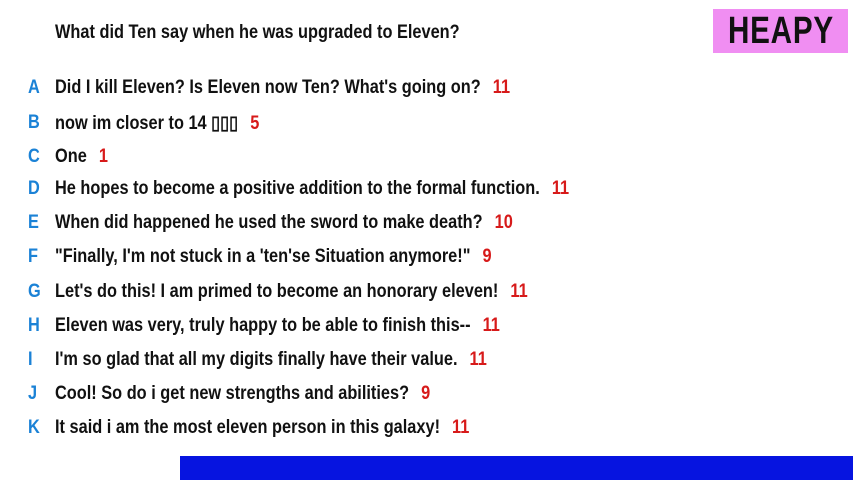 The image size is (853, 480). What do you see at coordinates (255, 123) in the screenshot?
I see `answer-score: 5` at bounding box center [255, 123].